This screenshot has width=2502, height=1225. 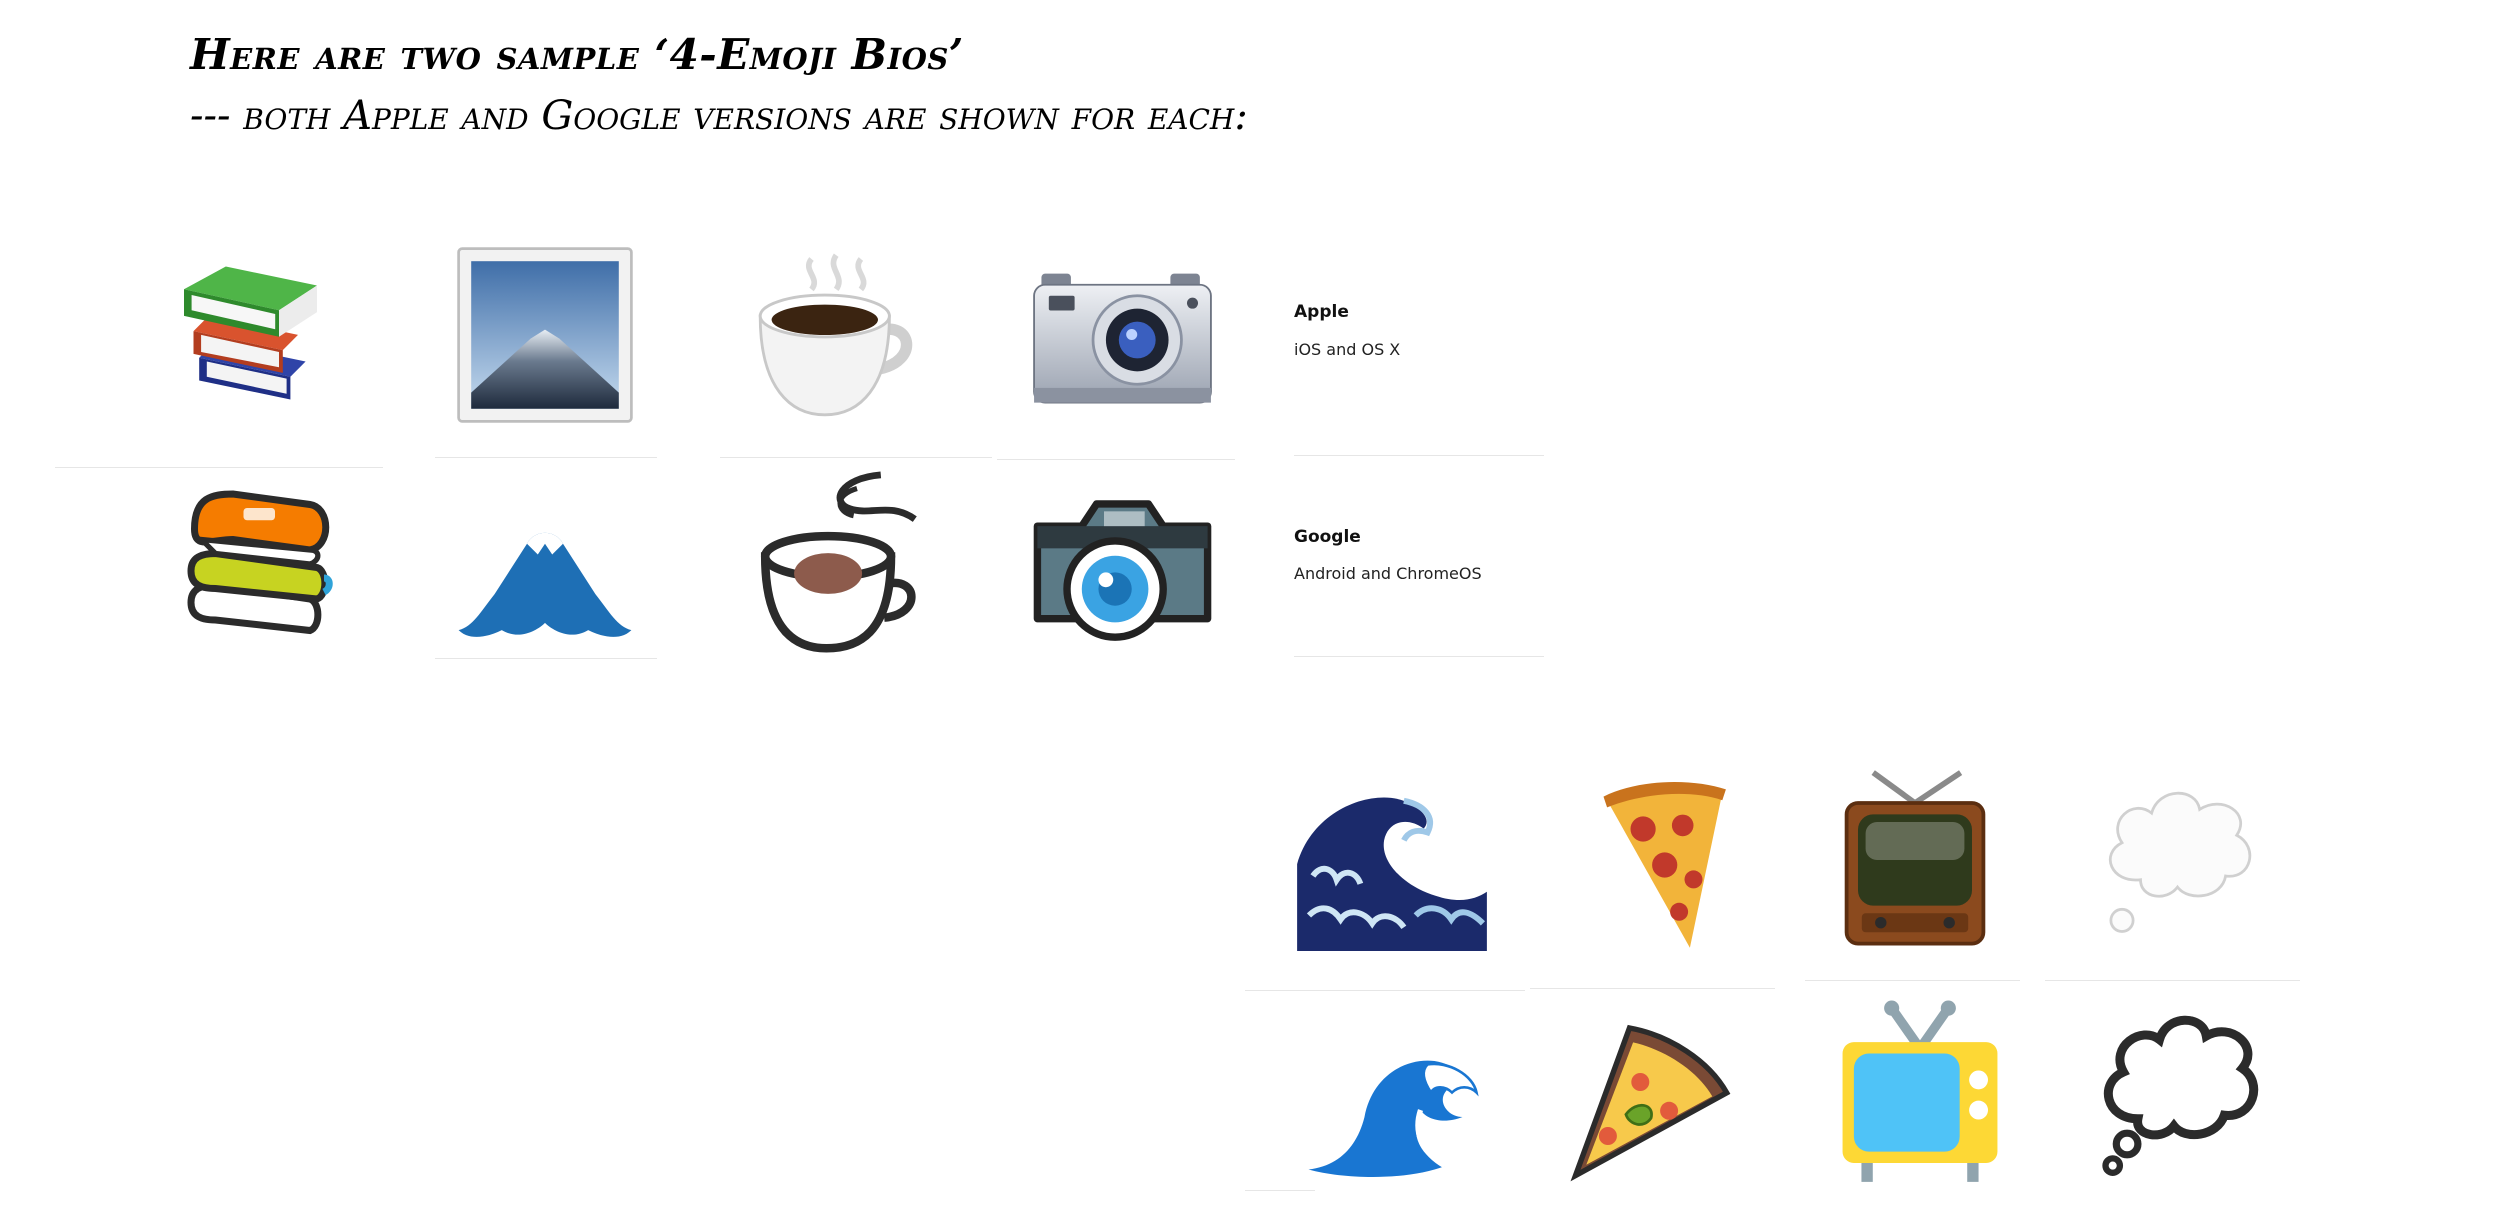 What do you see at coordinates (1388, 573) in the screenshot?
I see `legend-google-platforms: Android and ChromeOS` at bounding box center [1388, 573].